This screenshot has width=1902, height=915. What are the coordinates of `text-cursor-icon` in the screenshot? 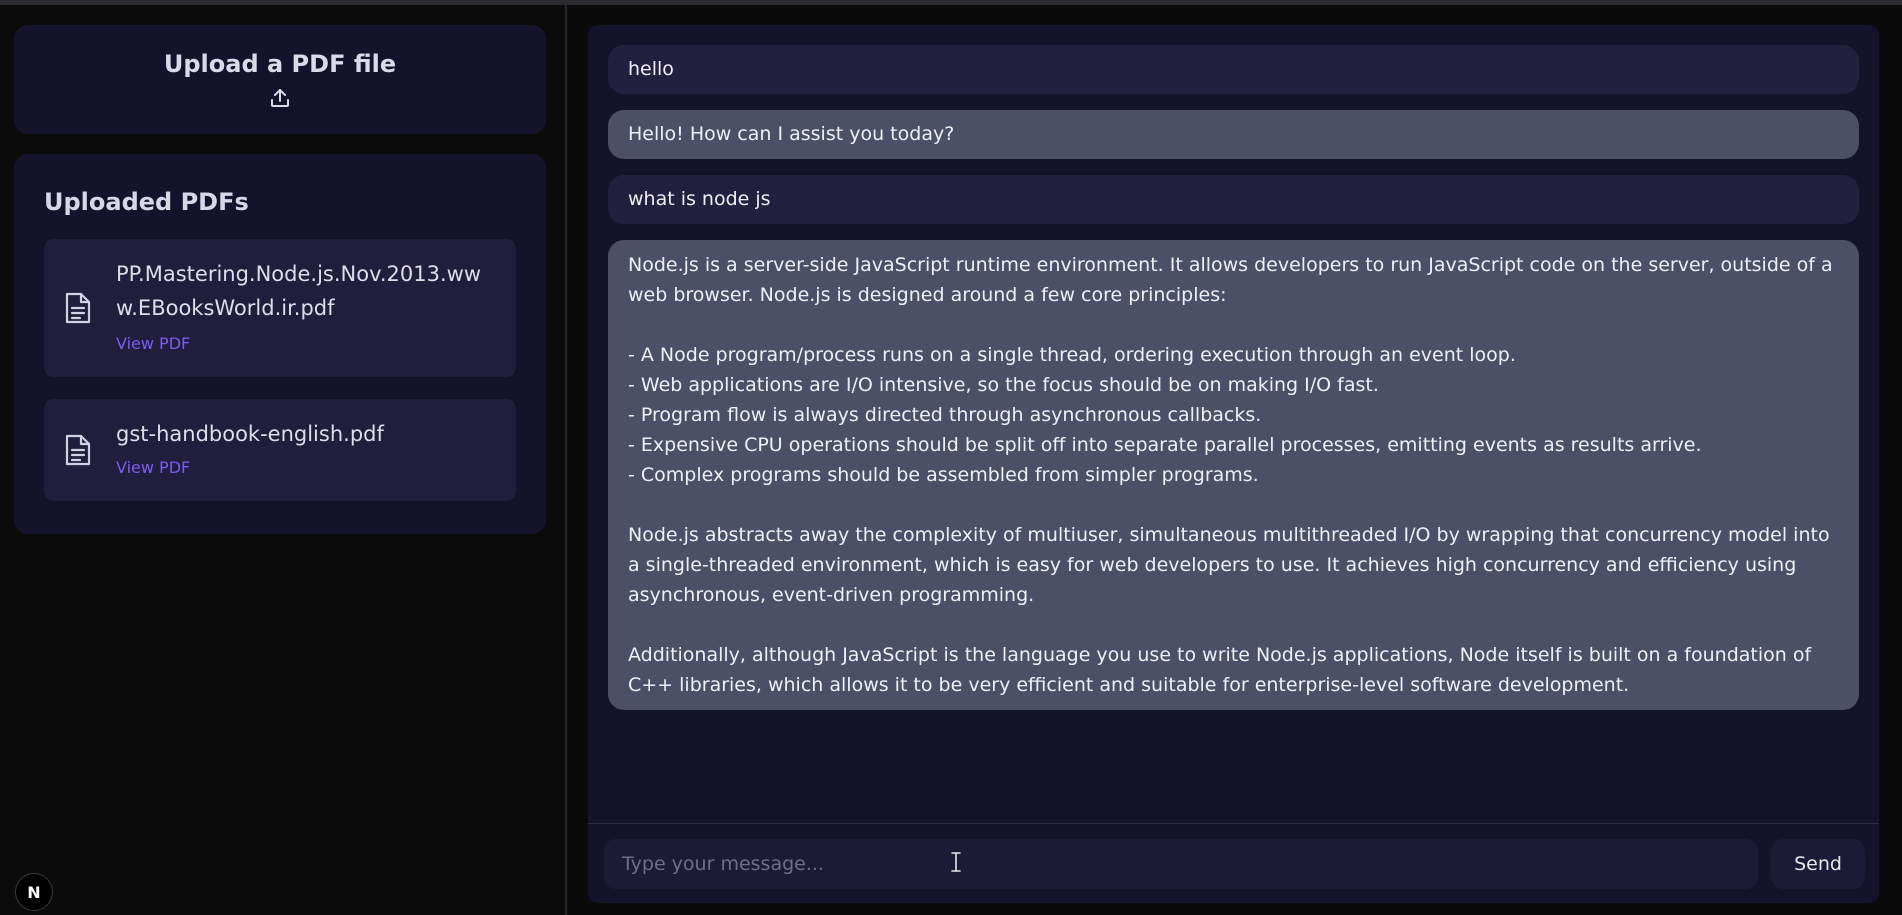 It's located at (956, 862).